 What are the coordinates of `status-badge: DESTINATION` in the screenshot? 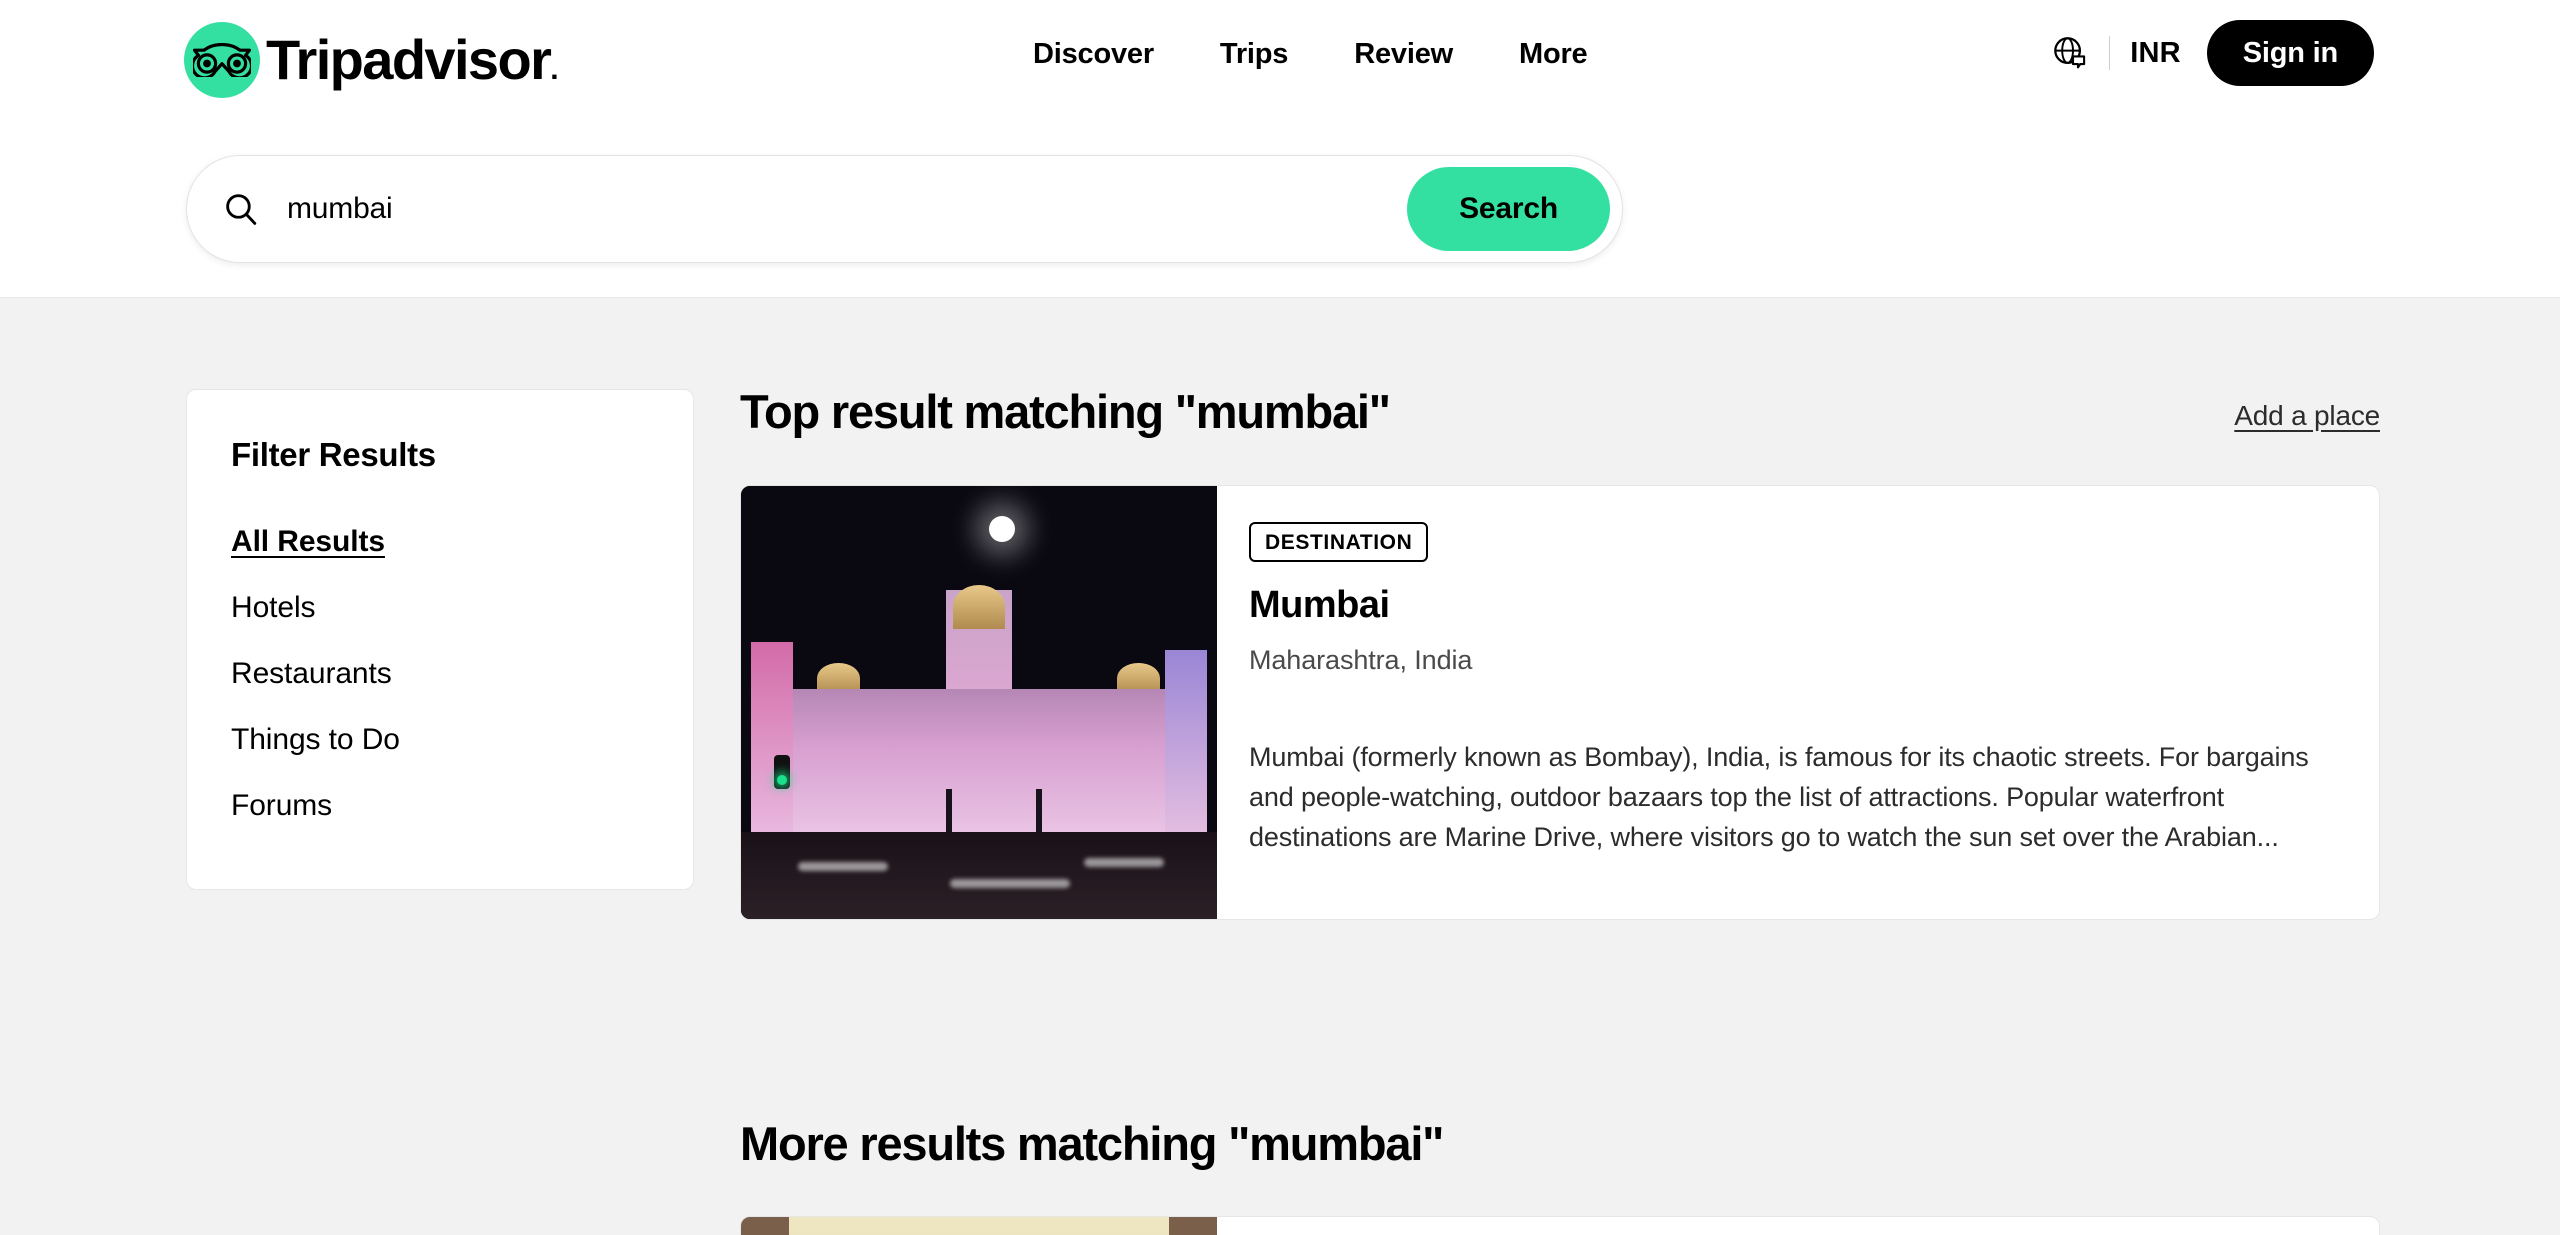 It's located at (1339, 541).